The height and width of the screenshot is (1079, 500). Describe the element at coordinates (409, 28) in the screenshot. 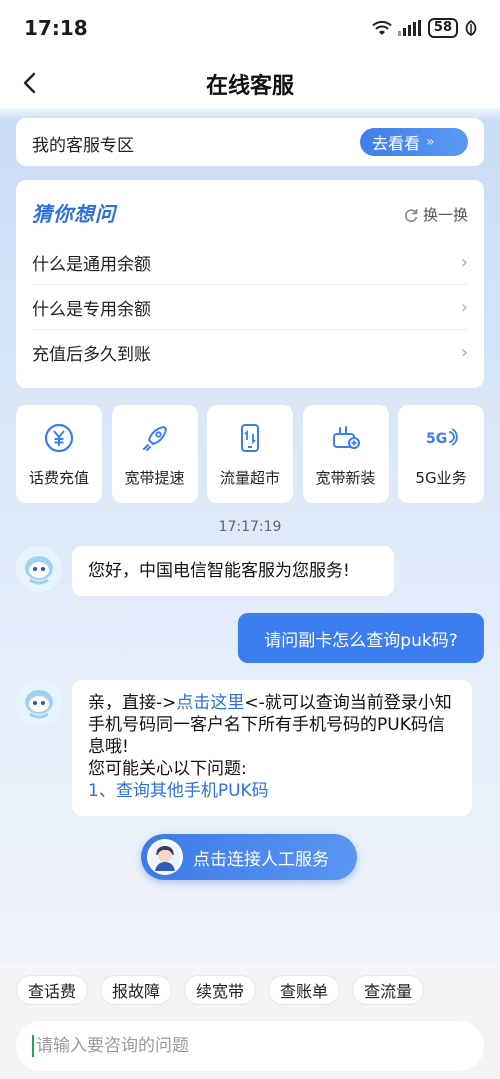

I see `signal-icon` at that location.